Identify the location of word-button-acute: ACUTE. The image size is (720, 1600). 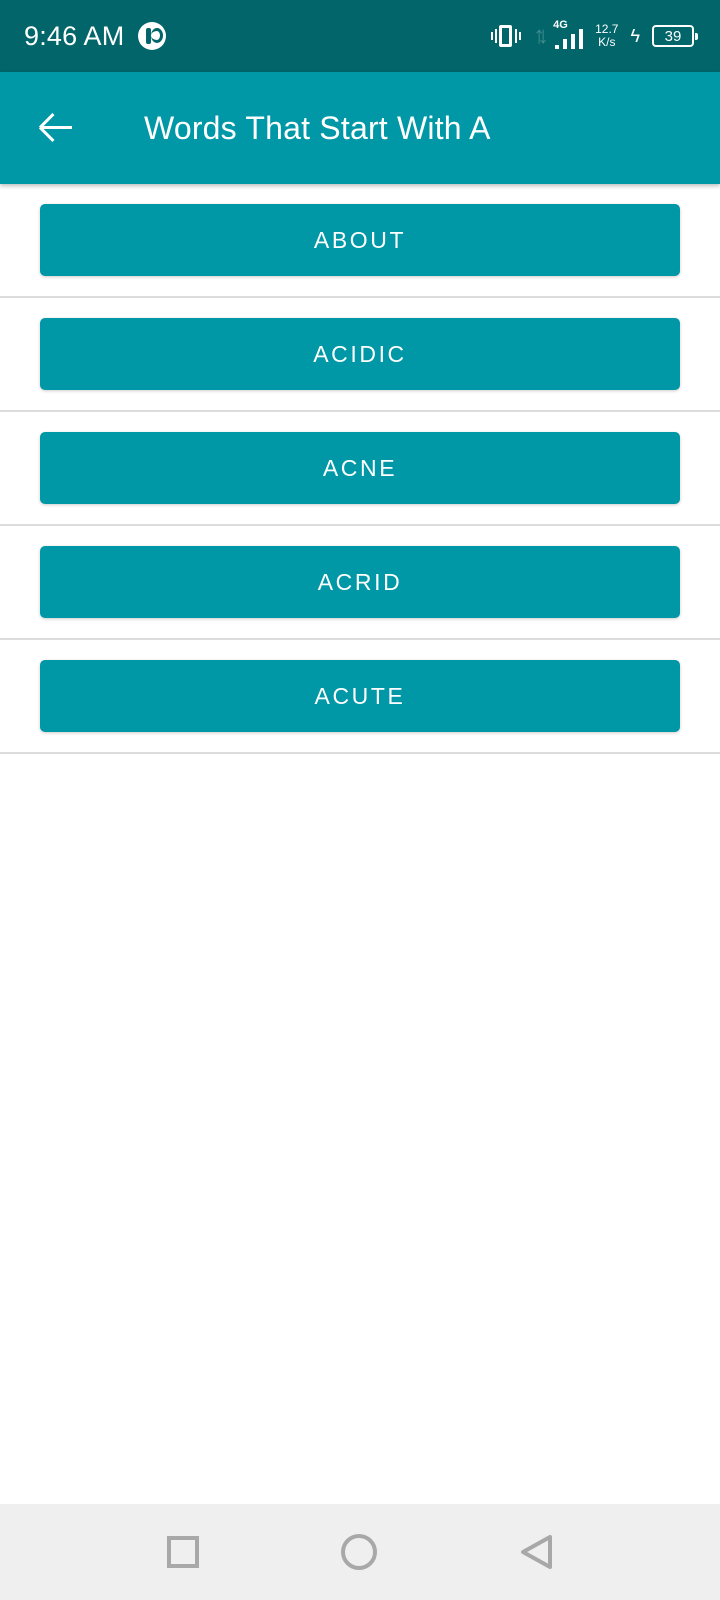
(360, 696).